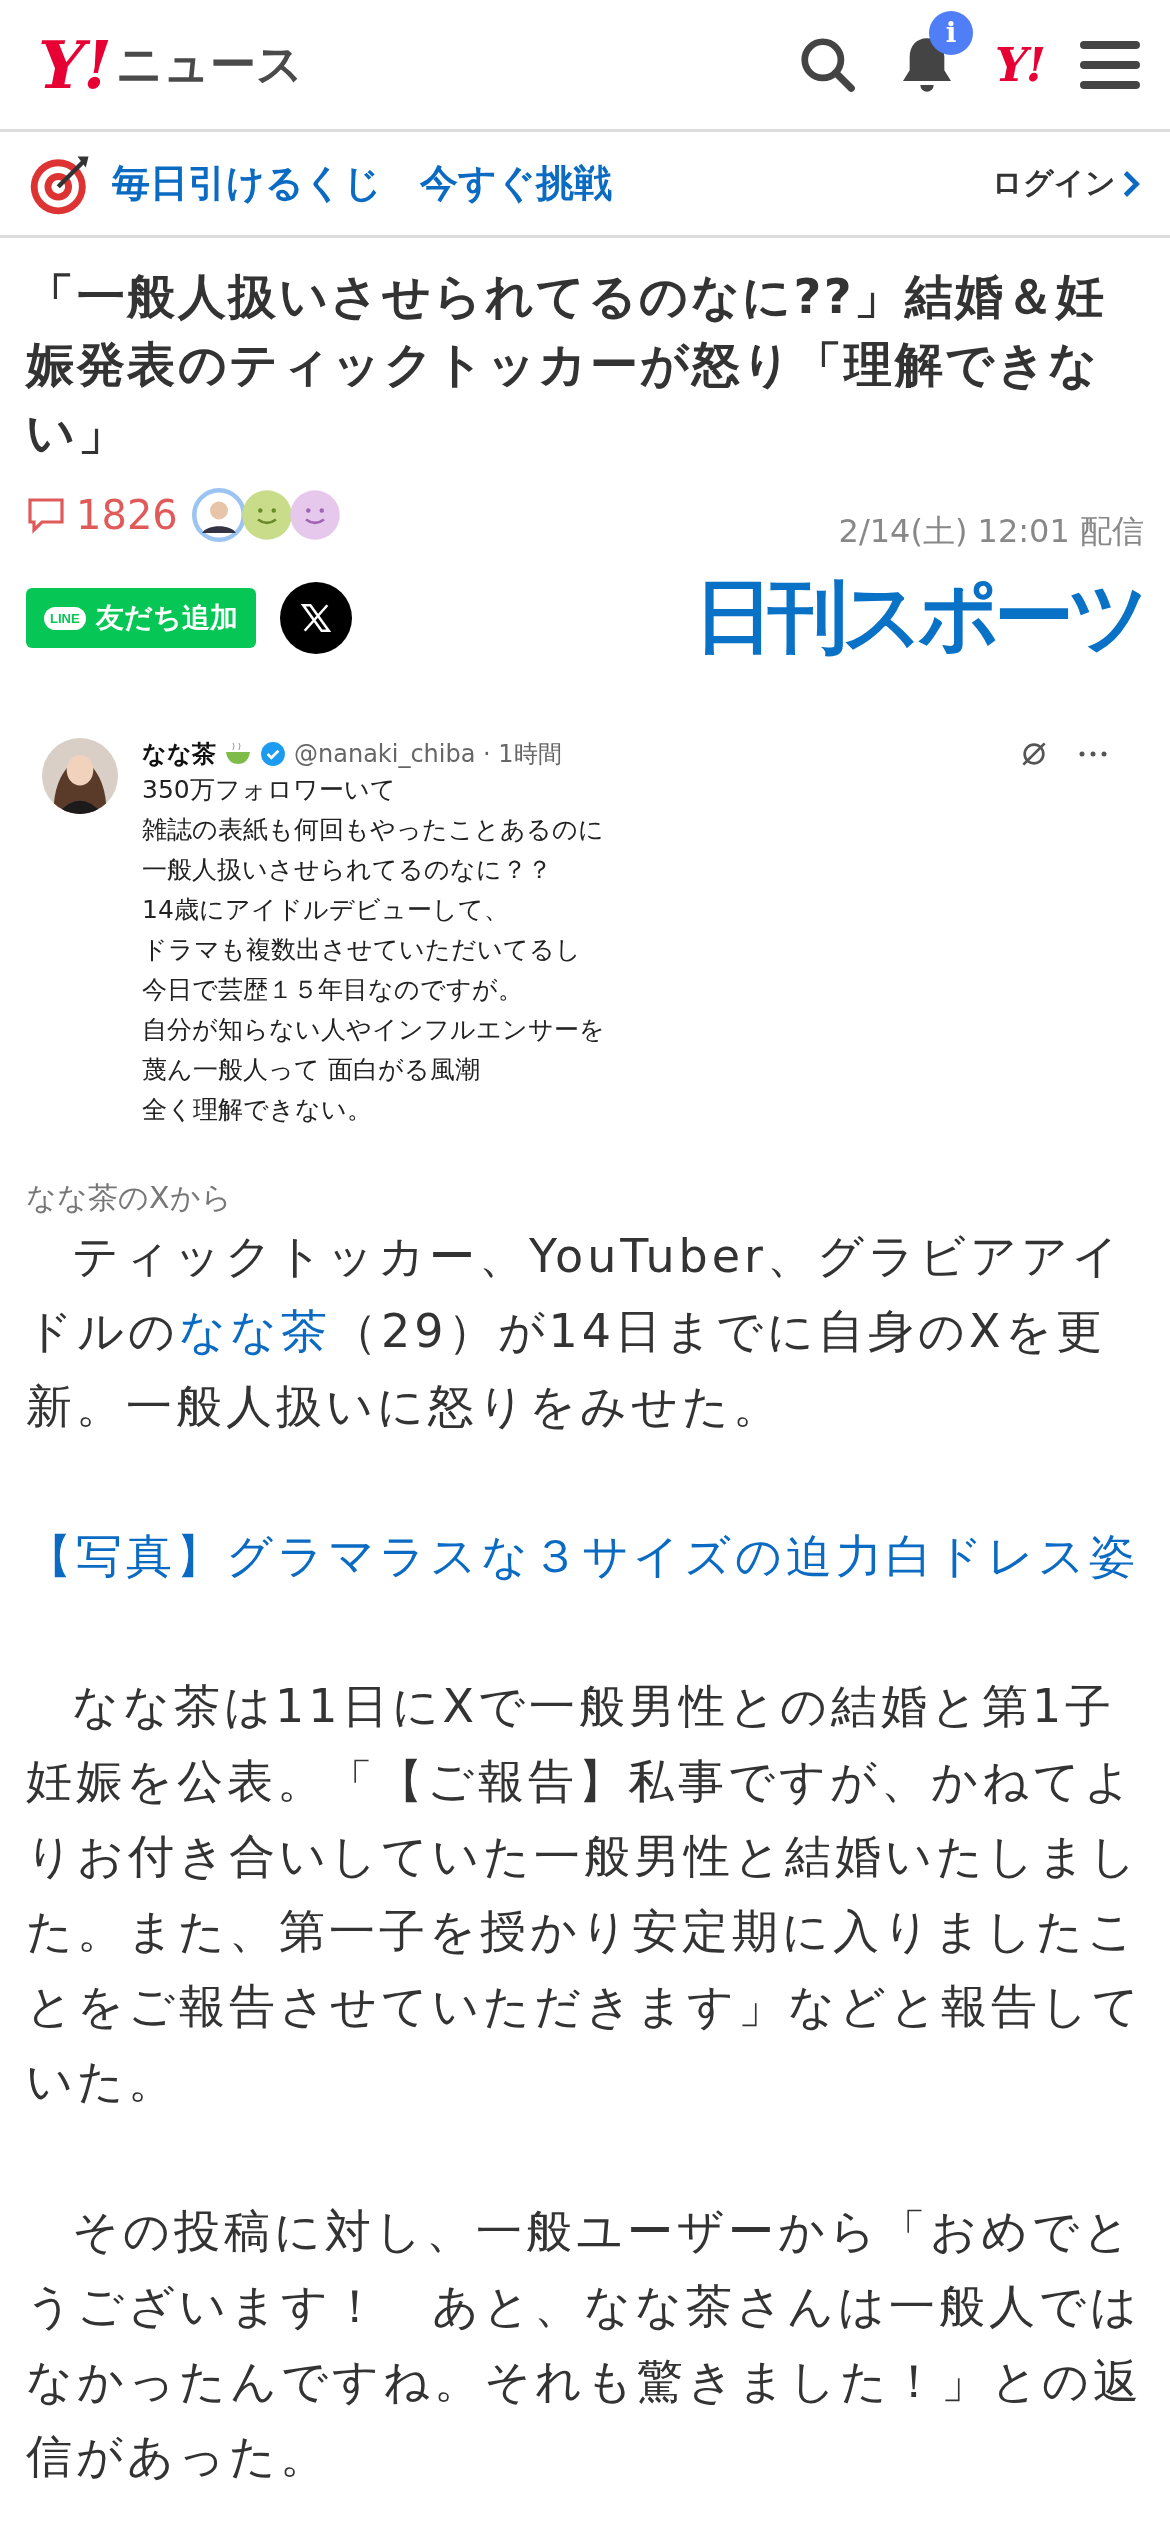  What do you see at coordinates (311, 1070) in the screenshot?
I see `tweet-text-line: 蔑ん一般人って 面白がる風潮` at bounding box center [311, 1070].